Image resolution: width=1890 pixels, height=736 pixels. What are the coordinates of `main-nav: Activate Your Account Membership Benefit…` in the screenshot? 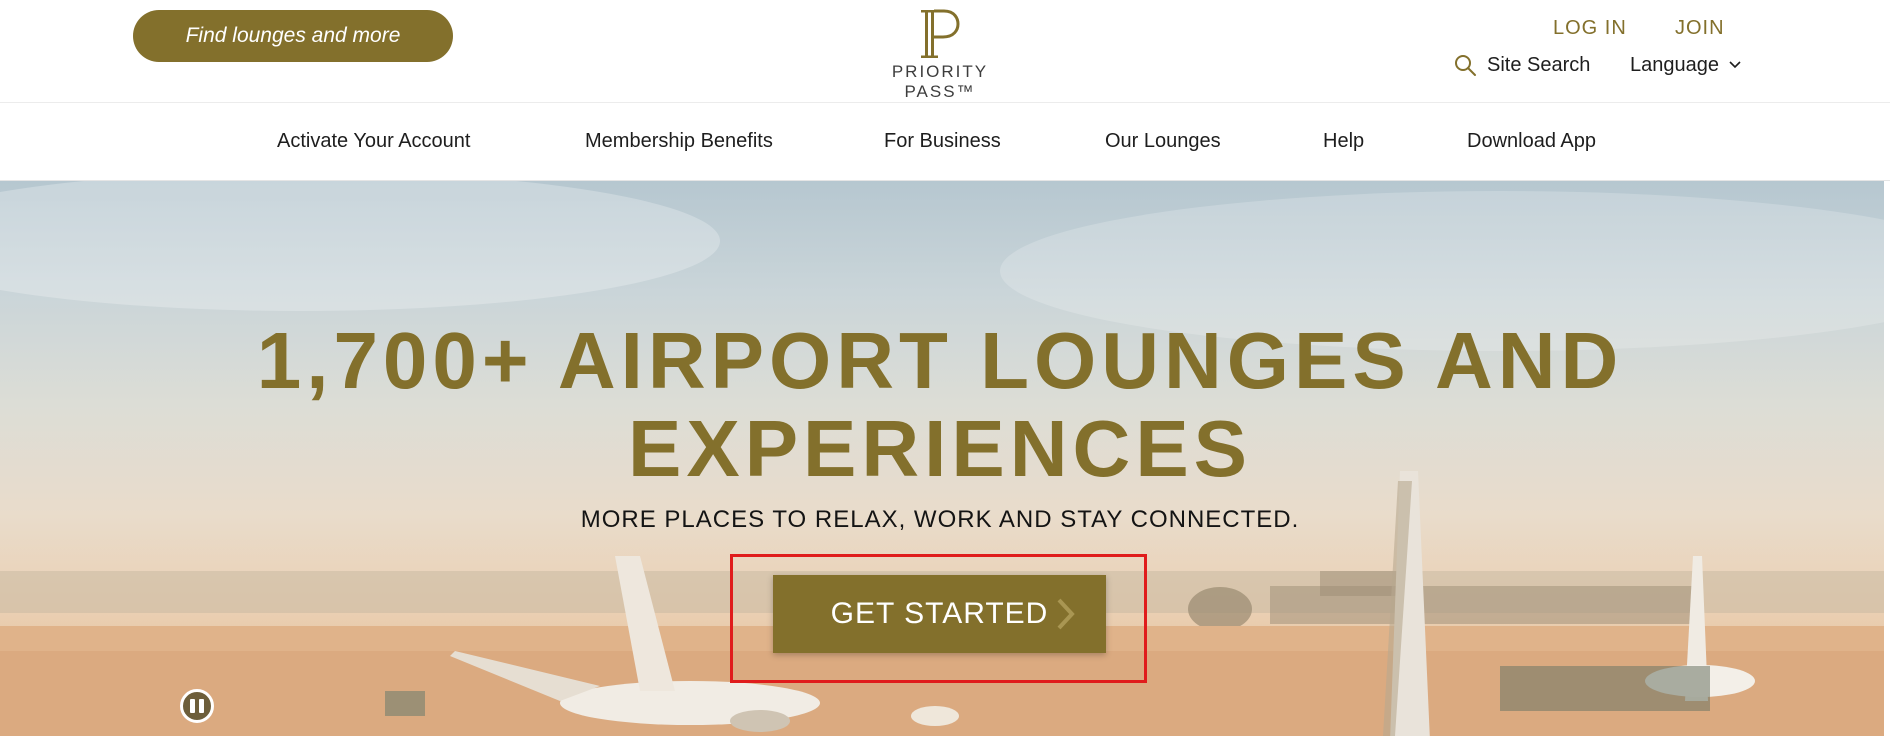 It's located at (945, 142).